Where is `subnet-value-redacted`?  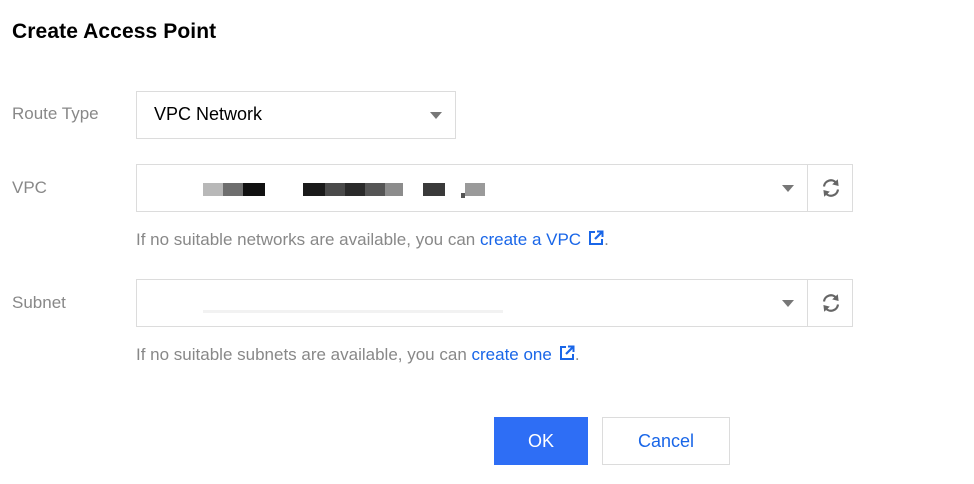 subnet-value-redacted is located at coordinates (353, 311).